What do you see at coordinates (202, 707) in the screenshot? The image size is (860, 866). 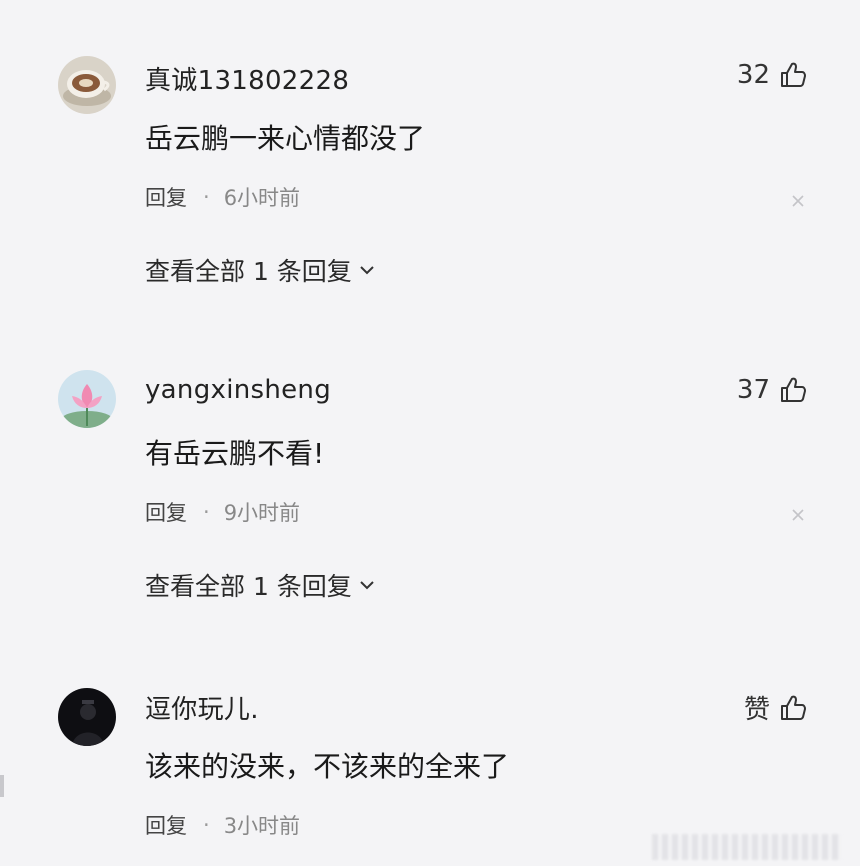 I see `comment-username: 逗你玩儿.` at bounding box center [202, 707].